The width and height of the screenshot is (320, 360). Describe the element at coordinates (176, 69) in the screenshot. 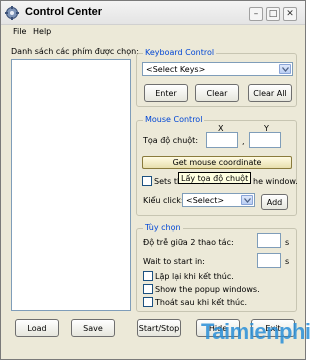

I see `select-keys-value: <Select Keys>` at that location.